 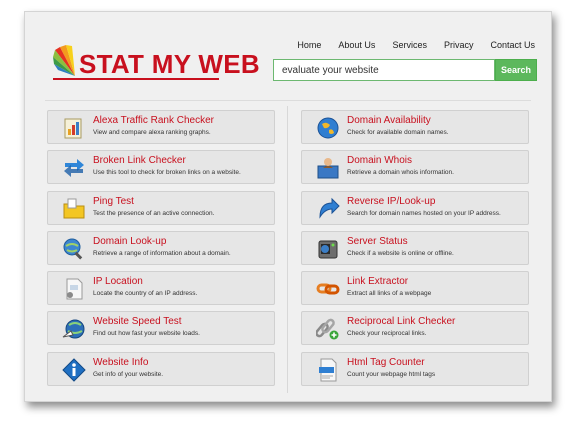 What do you see at coordinates (130, 241) in the screenshot?
I see `tool-title: Domain Look-up` at bounding box center [130, 241].